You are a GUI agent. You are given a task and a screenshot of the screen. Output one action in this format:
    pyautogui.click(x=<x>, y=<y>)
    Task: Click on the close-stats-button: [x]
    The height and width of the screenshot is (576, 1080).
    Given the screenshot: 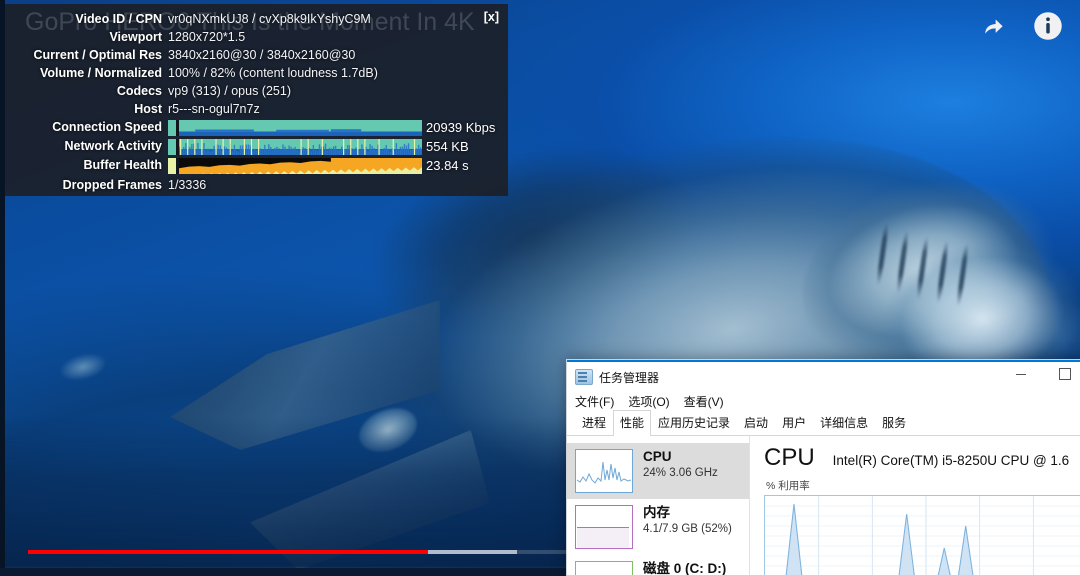 What is the action you would take?
    pyautogui.click(x=491, y=17)
    